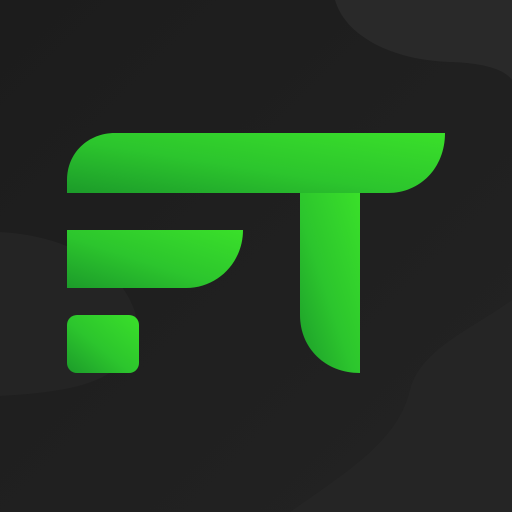  What do you see at coordinates (256, 163) in the screenshot?
I see `logo-top-bar` at bounding box center [256, 163].